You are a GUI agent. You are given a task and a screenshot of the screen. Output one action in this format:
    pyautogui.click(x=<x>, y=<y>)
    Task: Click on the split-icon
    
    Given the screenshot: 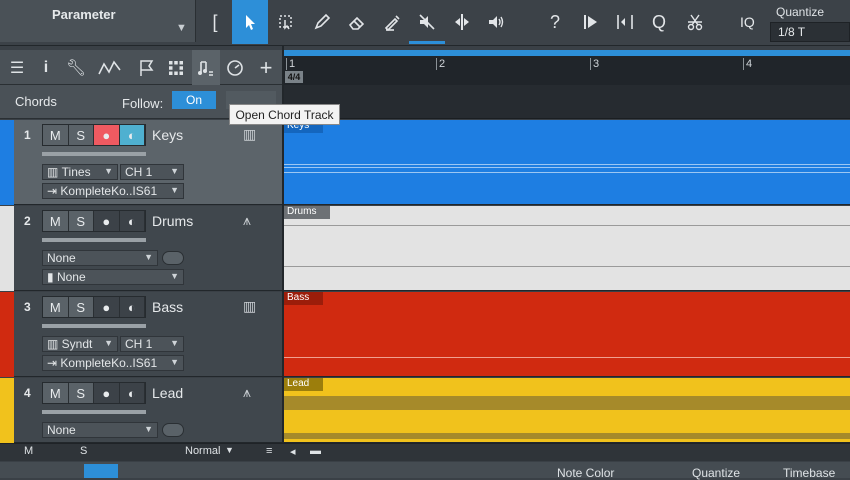 What is the action you would take?
    pyautogui.click(x=462, y=22)
    